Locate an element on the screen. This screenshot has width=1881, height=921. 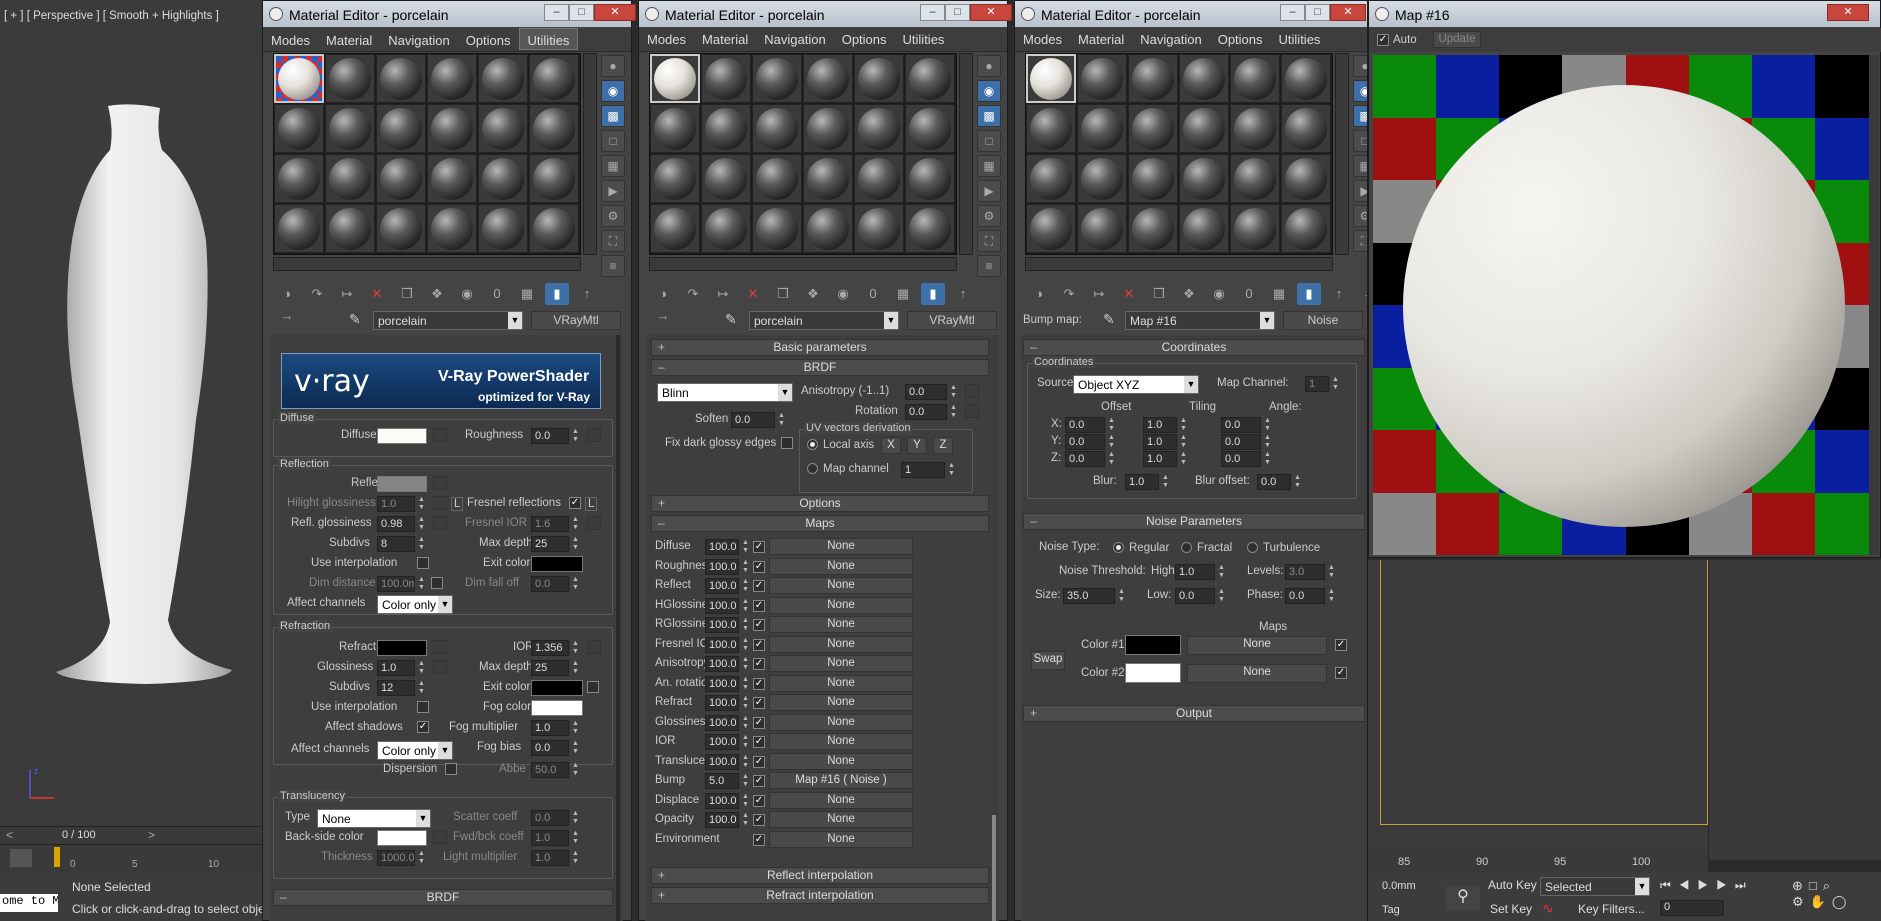
color2-swatch is located at coordinates (1153, 673).